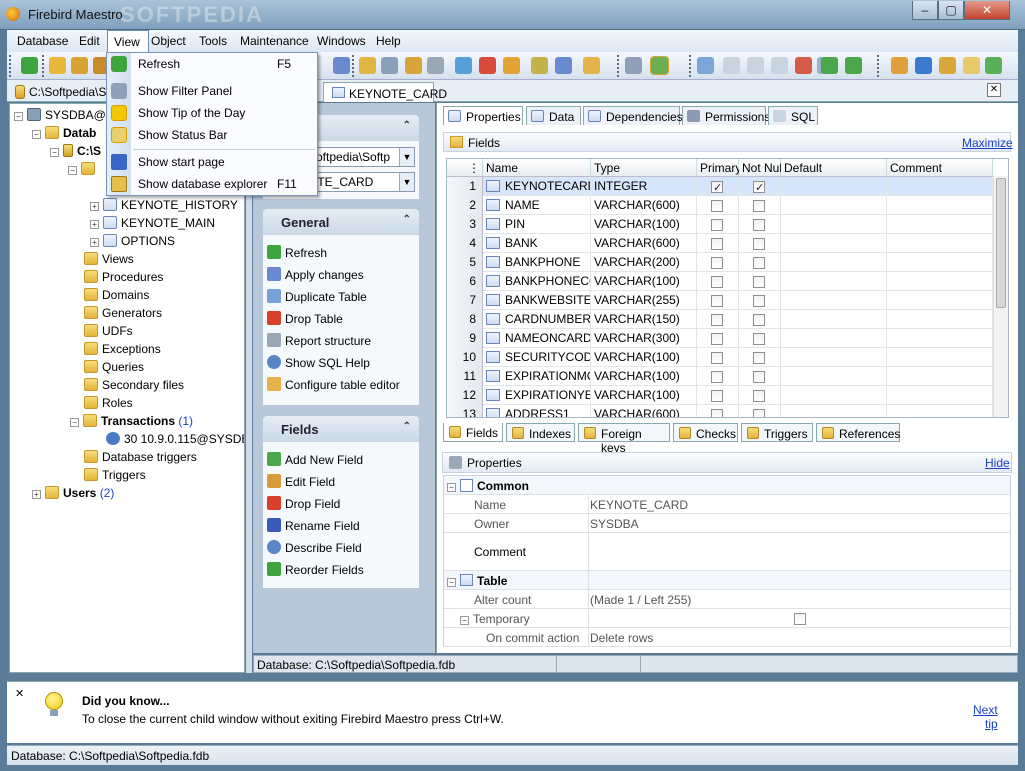  I want to click on table-row: 2 NAME VARCHAR(600), so click(720, 205).